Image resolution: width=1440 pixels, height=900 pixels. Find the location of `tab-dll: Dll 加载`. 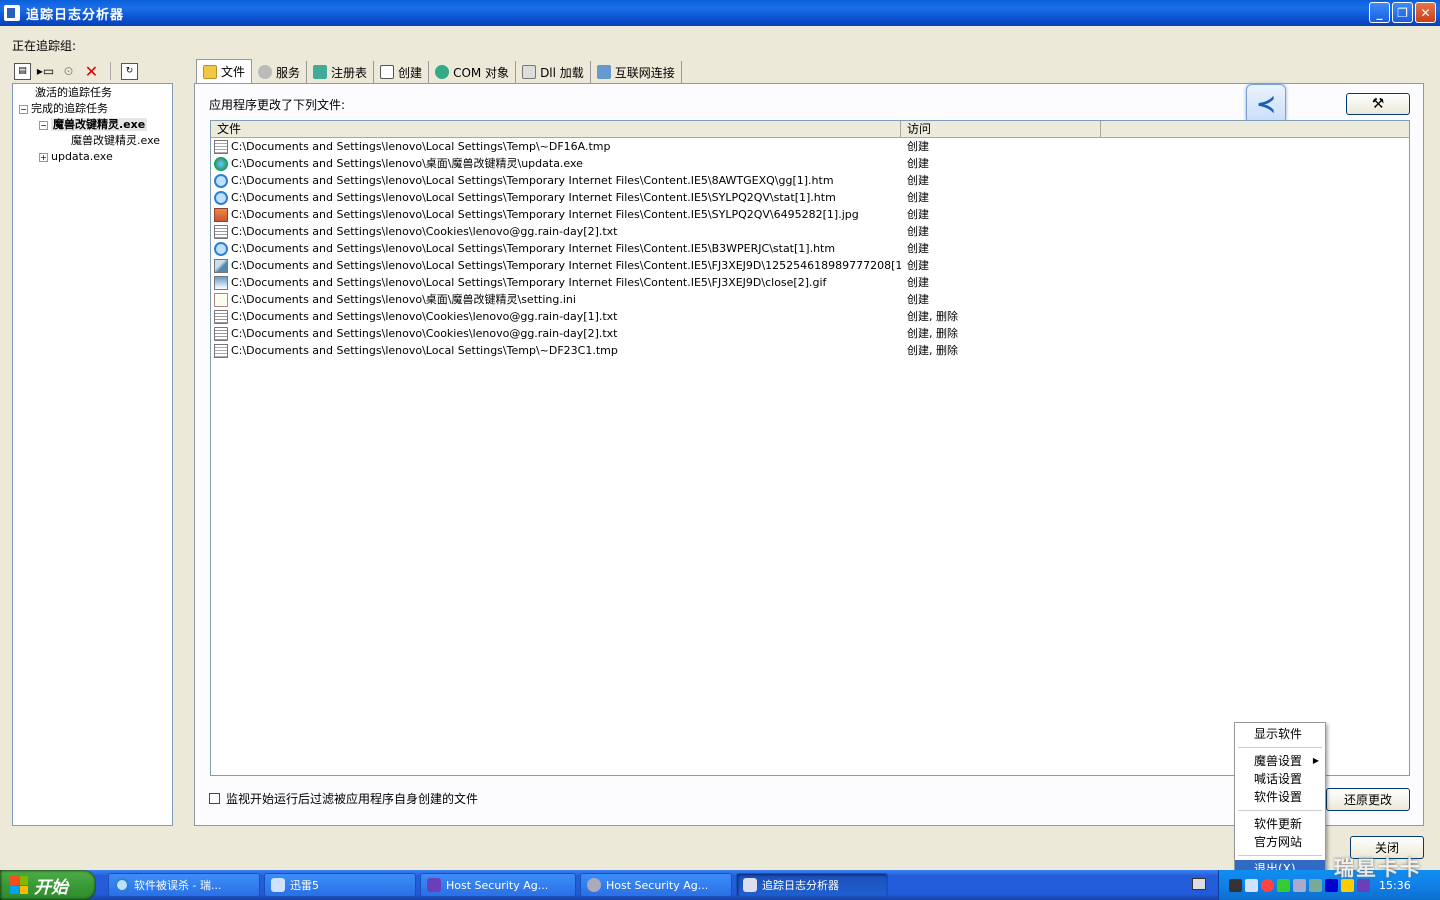

tab-dll: Dll 加载 is located at coordinates (553, 72).